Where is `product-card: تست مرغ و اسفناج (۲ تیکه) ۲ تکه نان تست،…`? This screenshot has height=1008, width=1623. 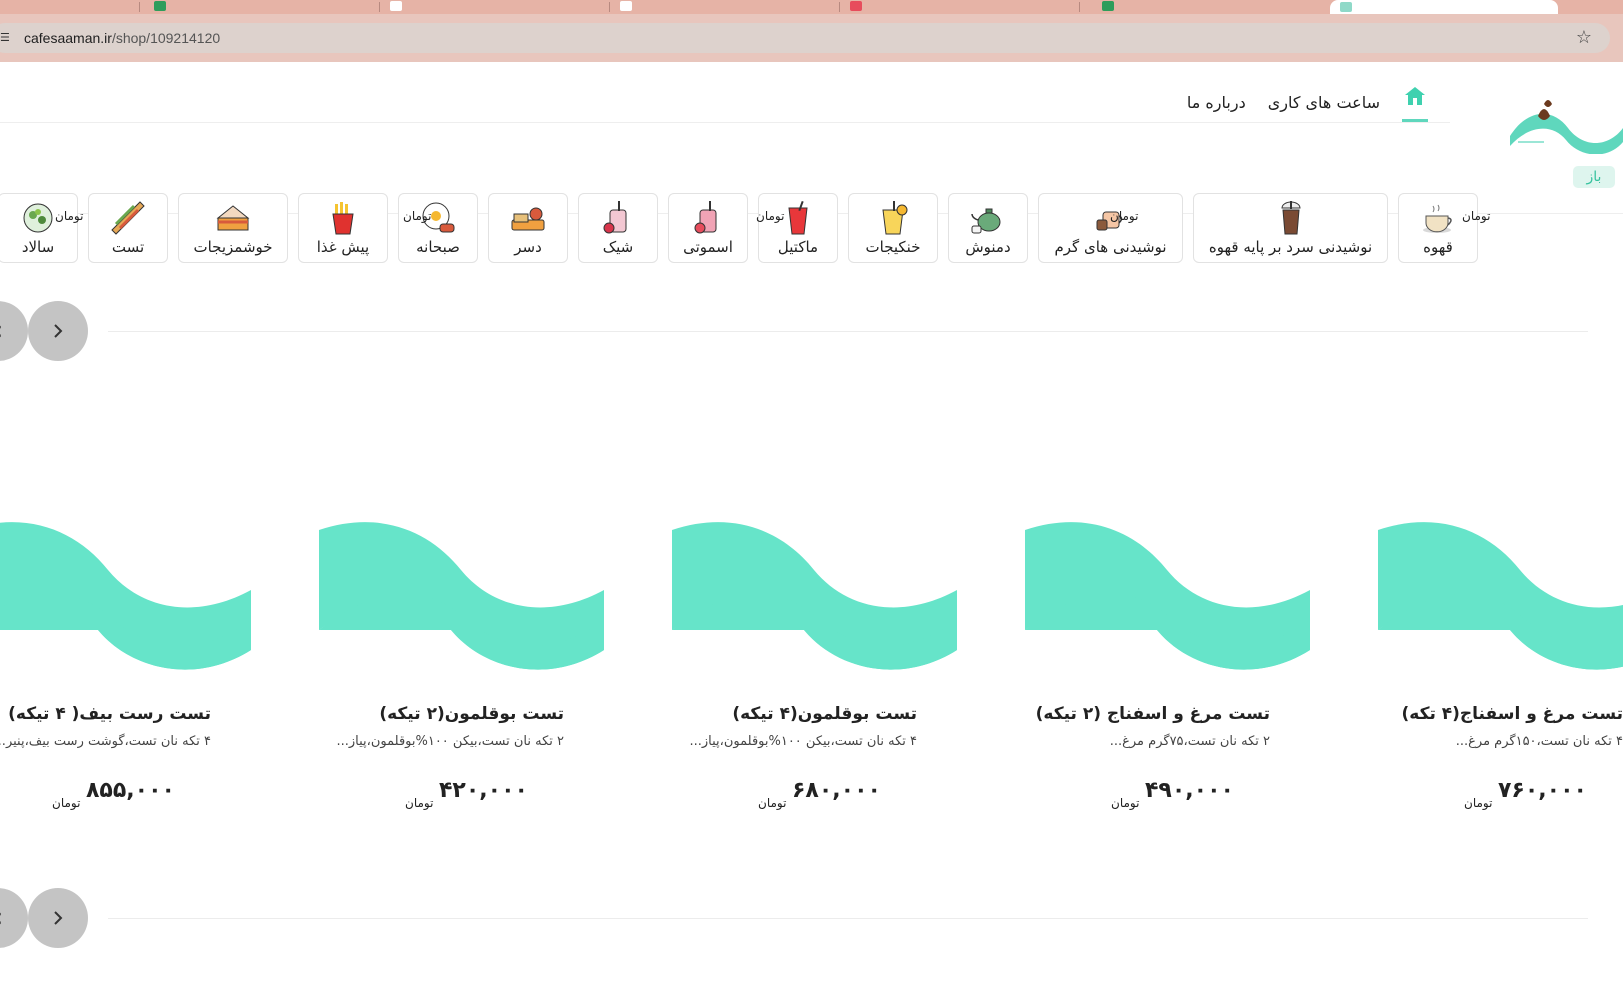 product-card: تست مرغ و اسفناج (۲ تیکه) ۲ تکه نان تست،… is located at coordinates (1167, 665).